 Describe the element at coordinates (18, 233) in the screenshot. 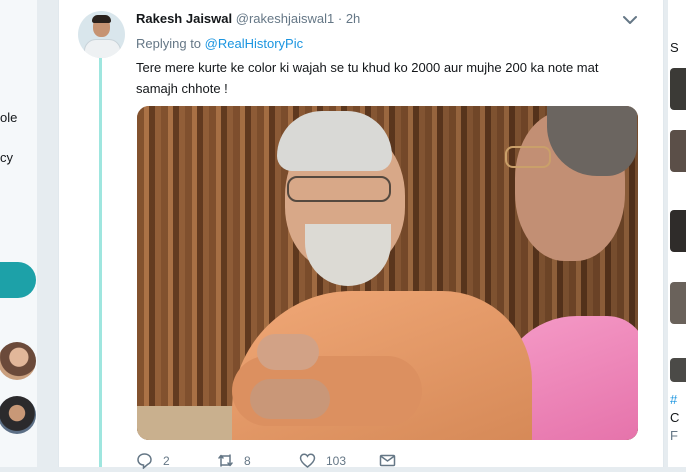

I see `left-sidebar: ole cy` at that location.